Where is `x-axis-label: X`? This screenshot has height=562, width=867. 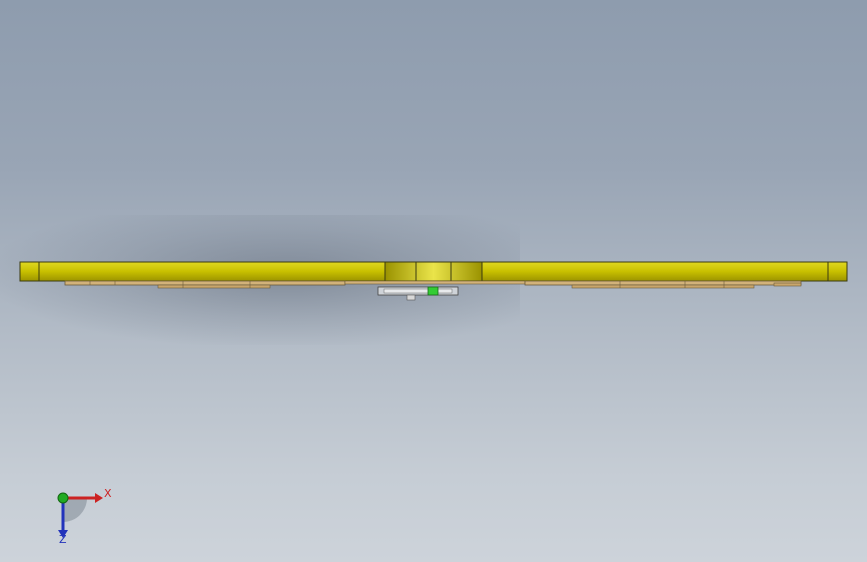
x-axis-label: X is located at coordinates (108, 493).